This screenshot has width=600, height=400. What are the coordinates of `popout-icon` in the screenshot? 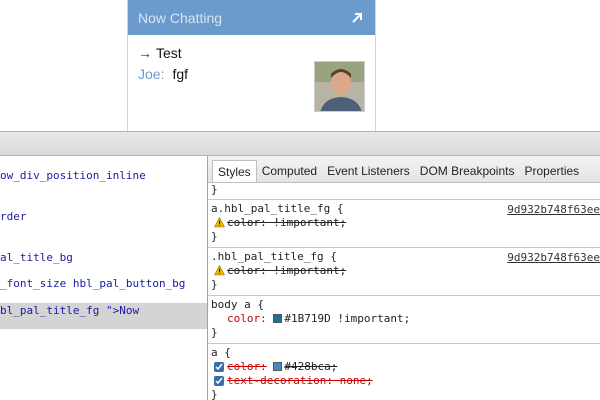 It's located at (357, 18).